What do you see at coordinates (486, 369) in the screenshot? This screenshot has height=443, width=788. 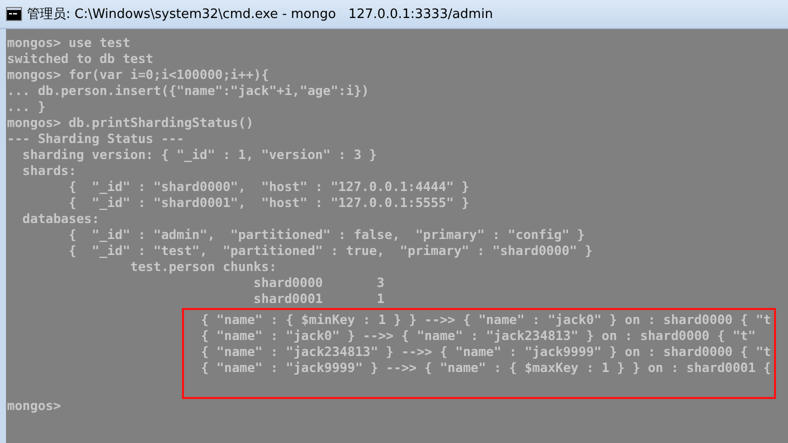 I see `console-line: { "name" : "jack9999" } -->> { "name" : { $maxKey : 1 } } on : shard0001 {` at bounding box center [486, 369].